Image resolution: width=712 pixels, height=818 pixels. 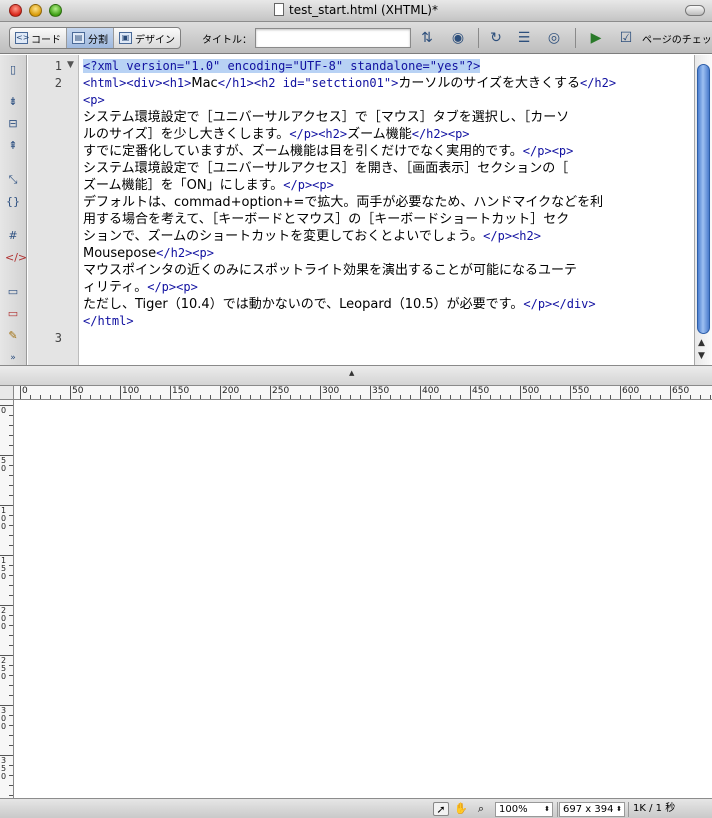 I want to click on select-tool-arrow-icon: ➚, so click(x=441, y=809).